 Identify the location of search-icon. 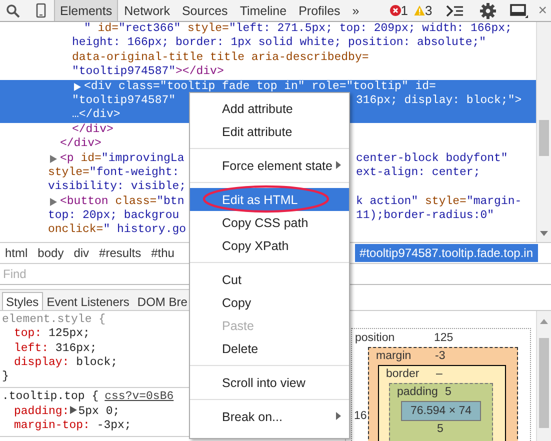
(13, 11).